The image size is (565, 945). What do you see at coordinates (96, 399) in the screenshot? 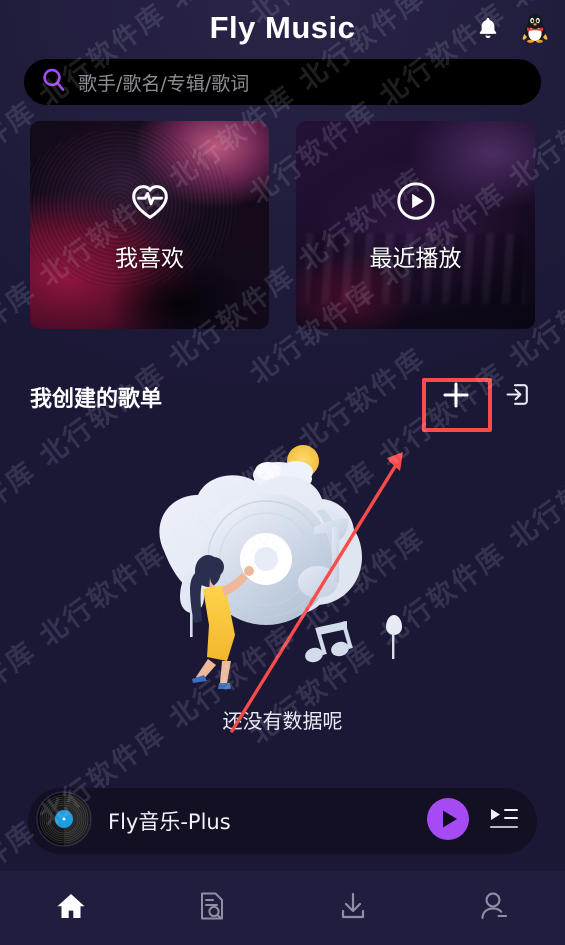
I see `section-title: 我创建的歌单` at bounding box center [96, 399].